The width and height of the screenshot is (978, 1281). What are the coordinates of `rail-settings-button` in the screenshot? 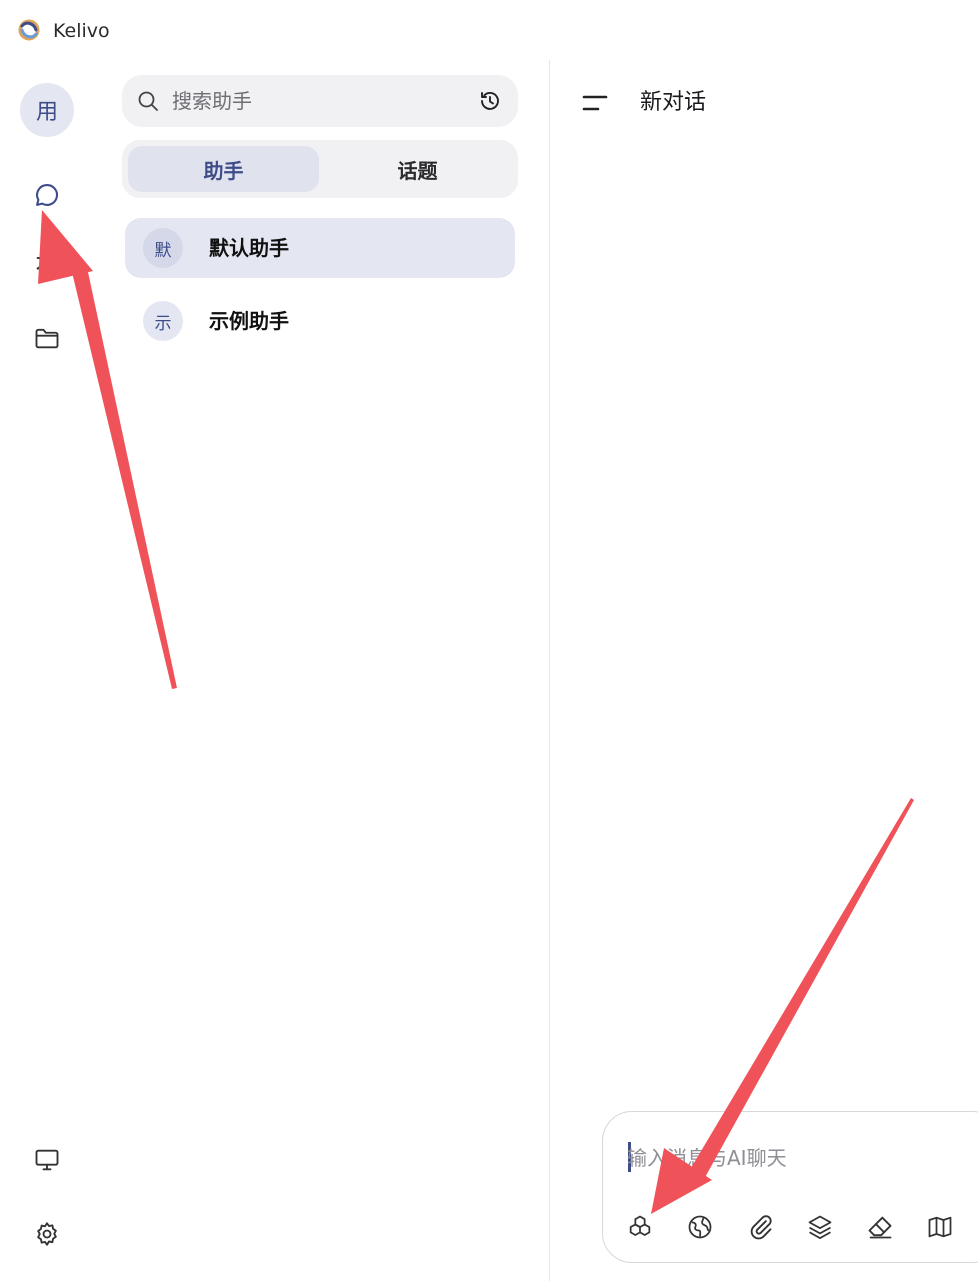 It's located at (47, 1234).